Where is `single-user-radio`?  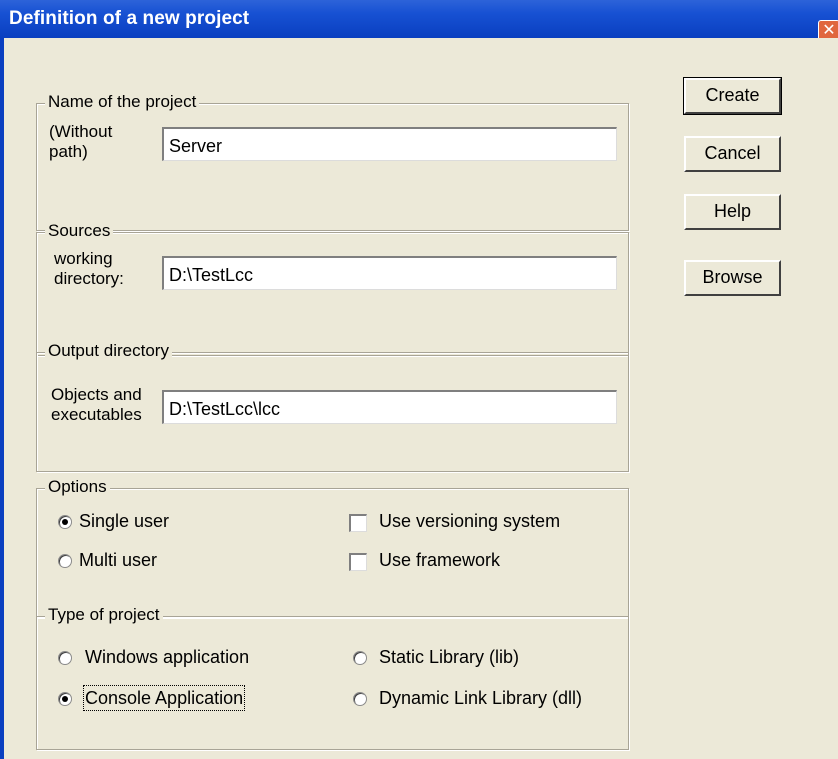 single-user-radio is located at coordinates (65, 522).